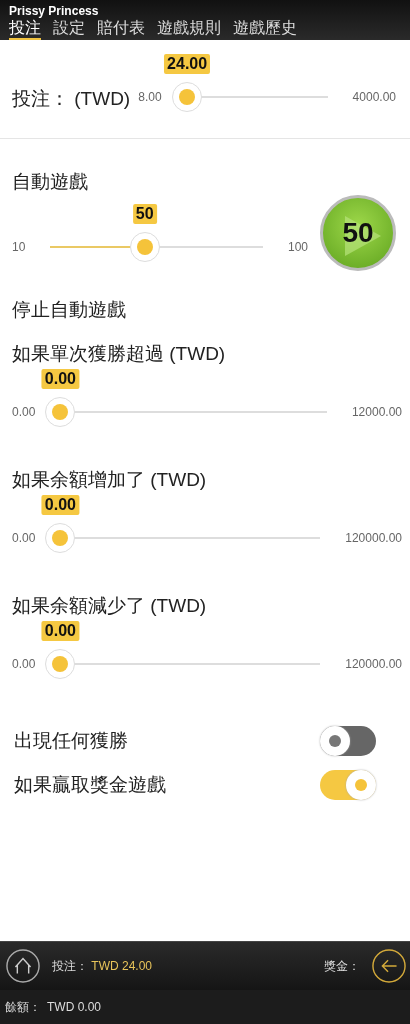 The width and height of the screenshot is (410, 1024). Describe the element at coordinates (54, 10) in the screenshot. I see `app-title: Prissy Princess` at that location.